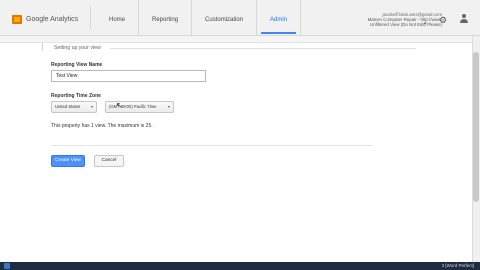  What do you see at coordinates (166, 18) in the screenshot?
I see `tab-reporting: Reporting` at bounding box center [166, 18].